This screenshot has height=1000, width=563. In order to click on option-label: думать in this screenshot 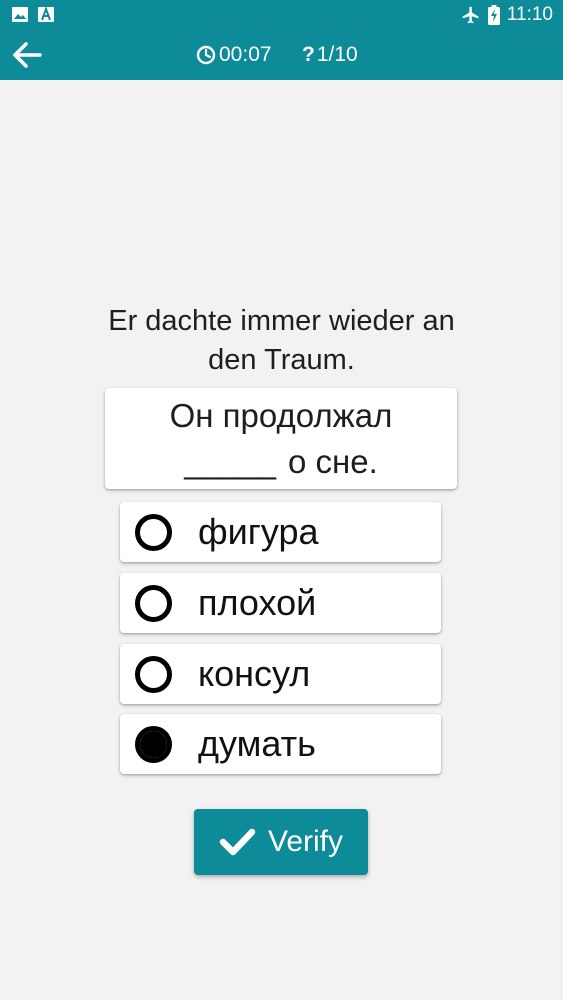, I will do `click(257, 743)`.